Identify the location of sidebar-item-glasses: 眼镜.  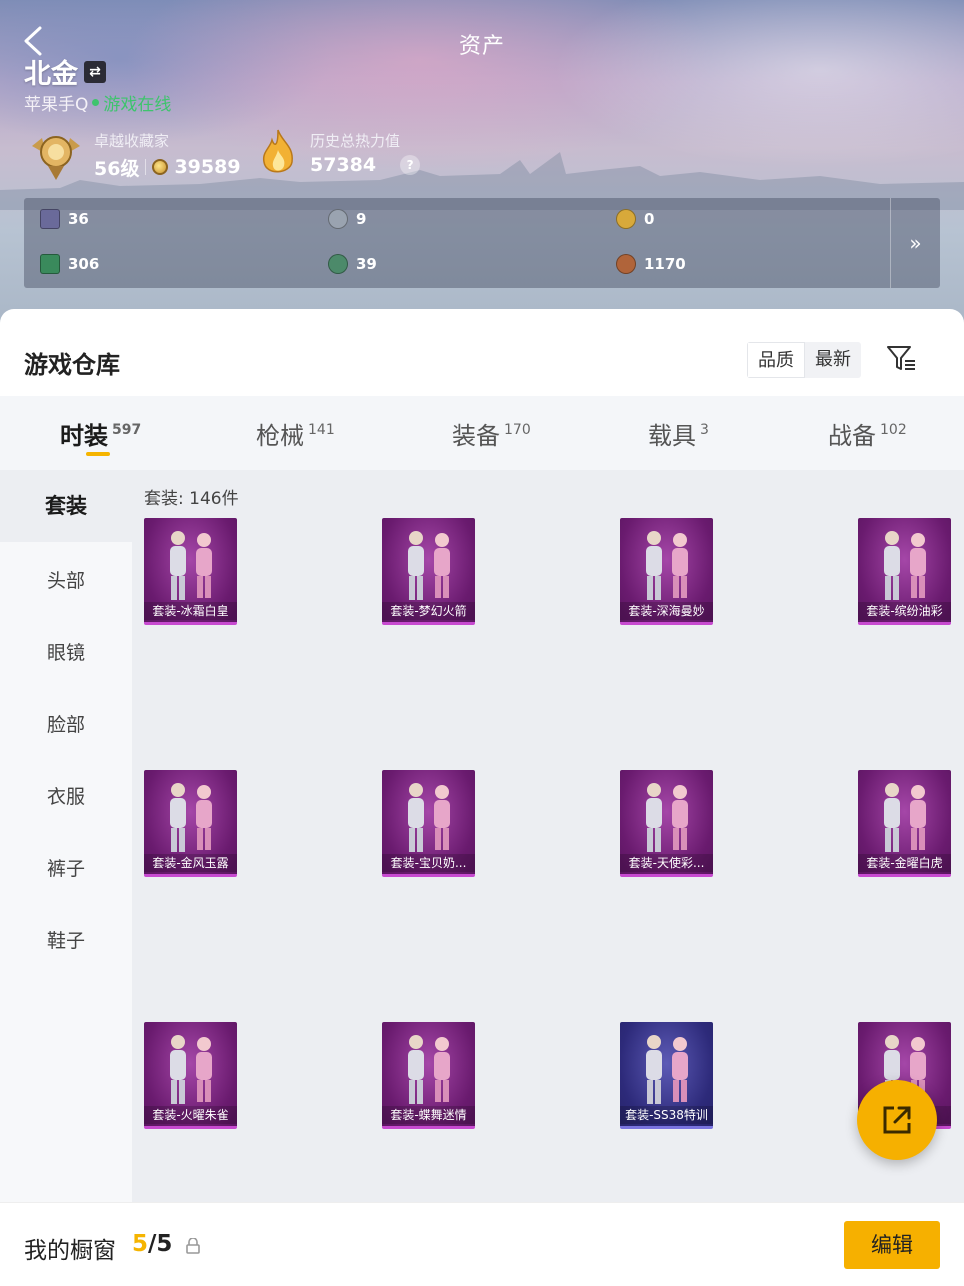
(66, 651).